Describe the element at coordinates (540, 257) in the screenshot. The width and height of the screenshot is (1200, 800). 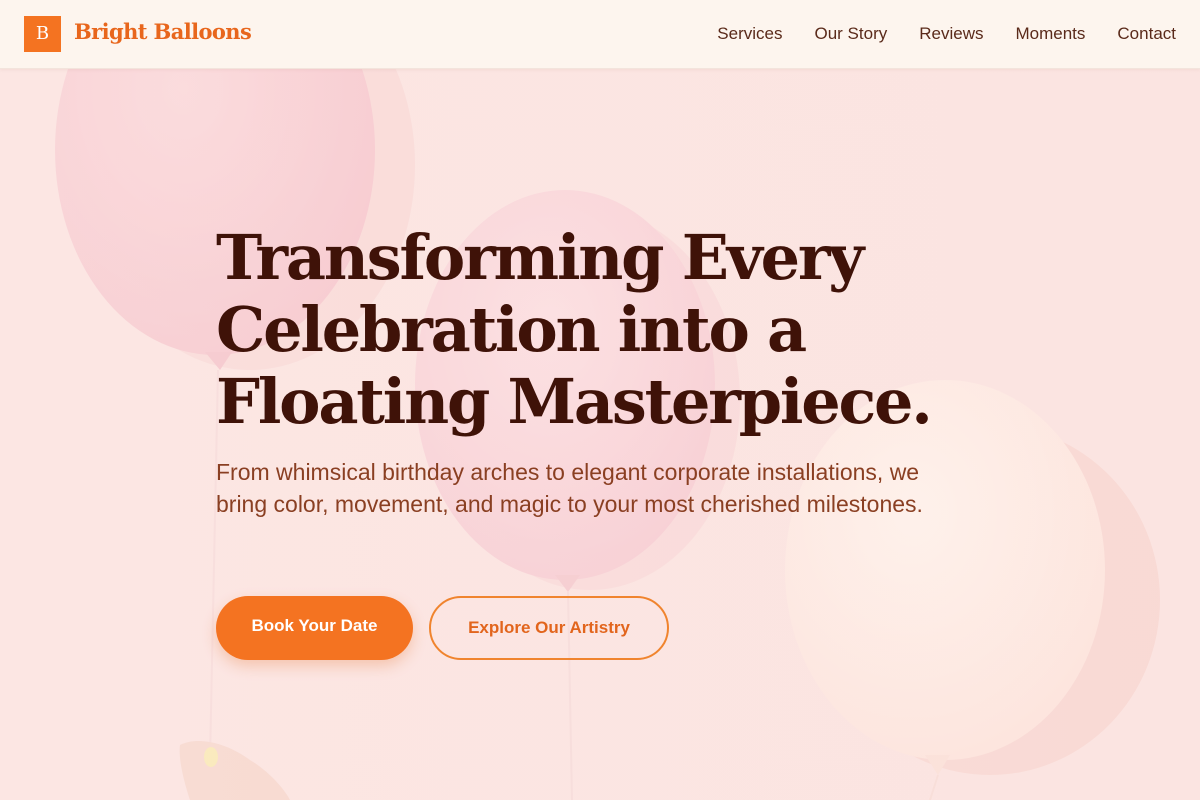
I see `hero-title-line-1: Transforming Every` at that location.